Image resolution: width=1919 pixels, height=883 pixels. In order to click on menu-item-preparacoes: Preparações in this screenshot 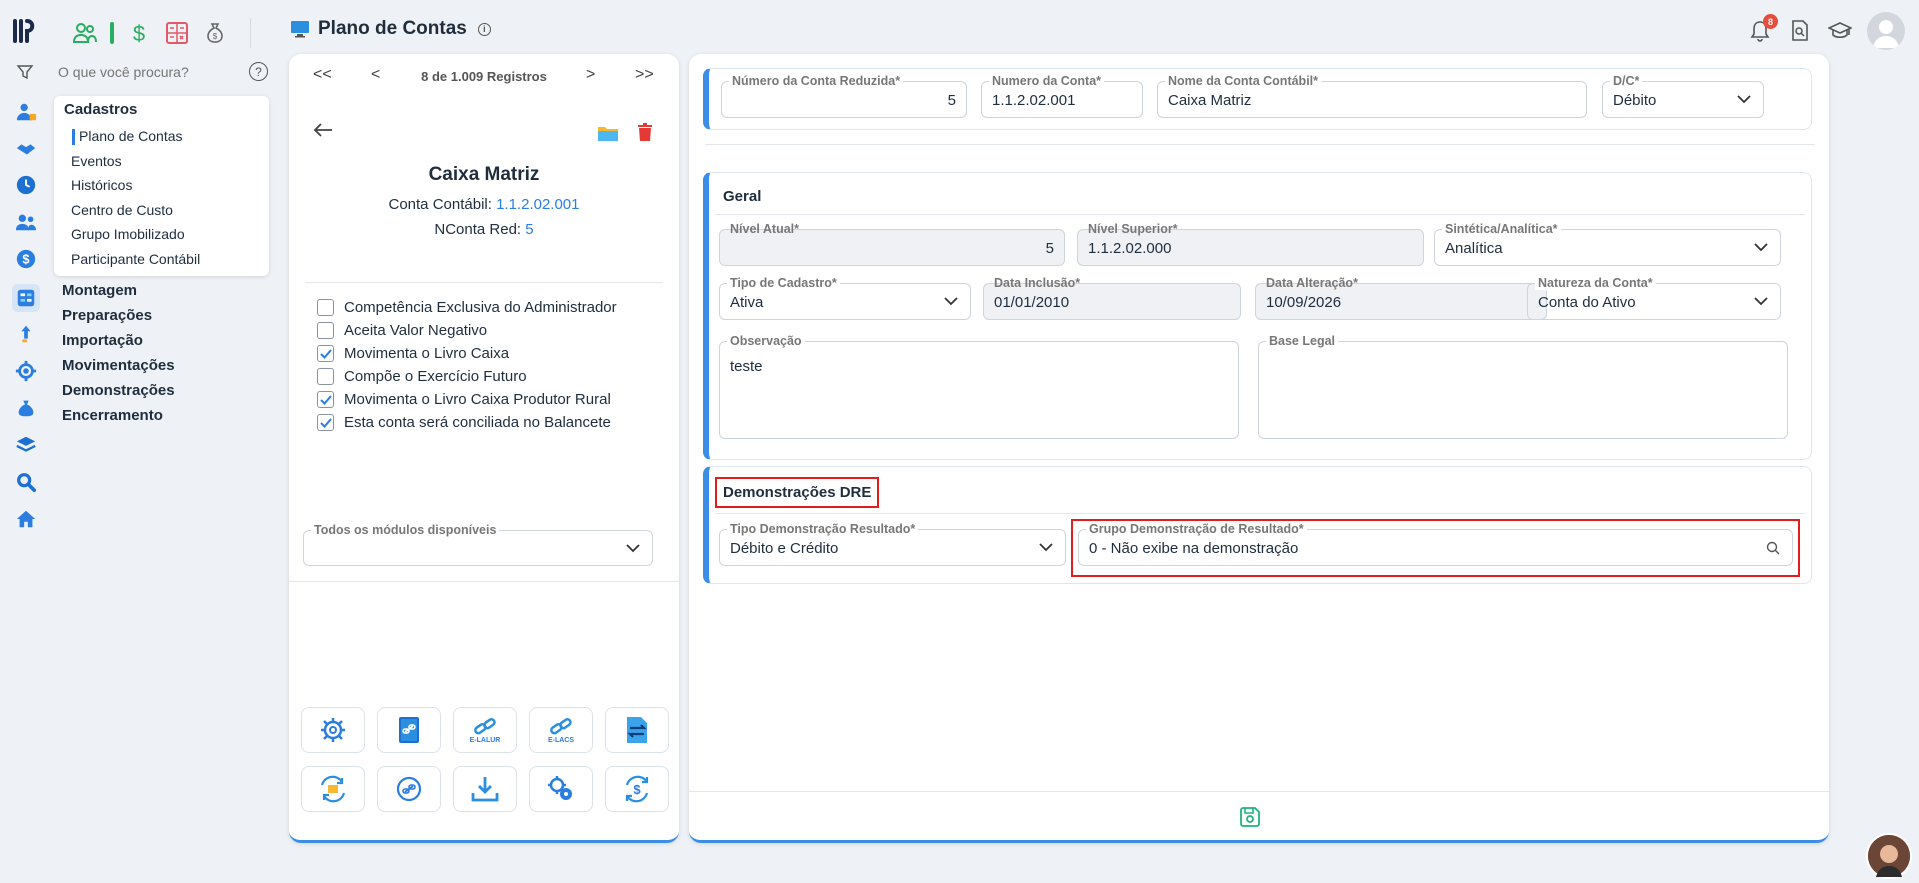, I will do `click(107, 315)`.